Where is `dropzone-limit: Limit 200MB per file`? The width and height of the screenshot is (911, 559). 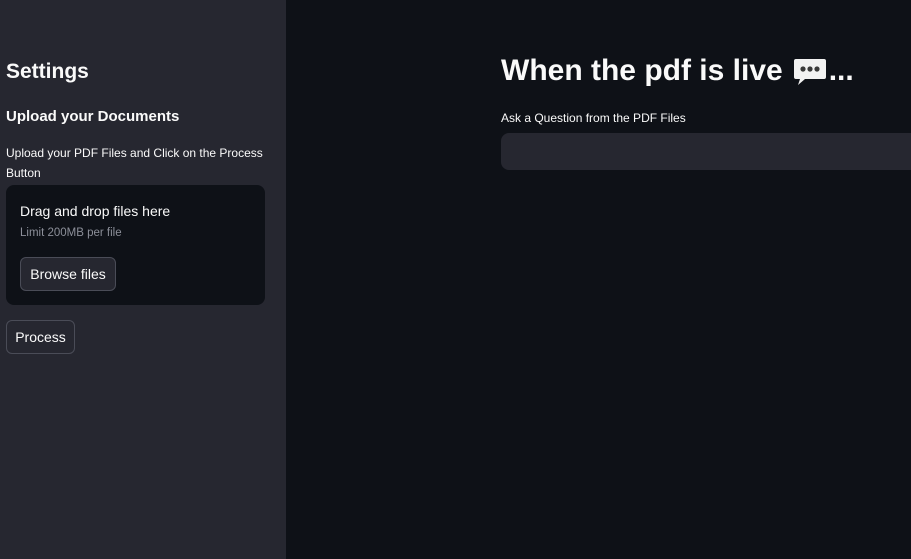 dropzone-limit: Limit 200MB per file is located at coordinates (71, 233).